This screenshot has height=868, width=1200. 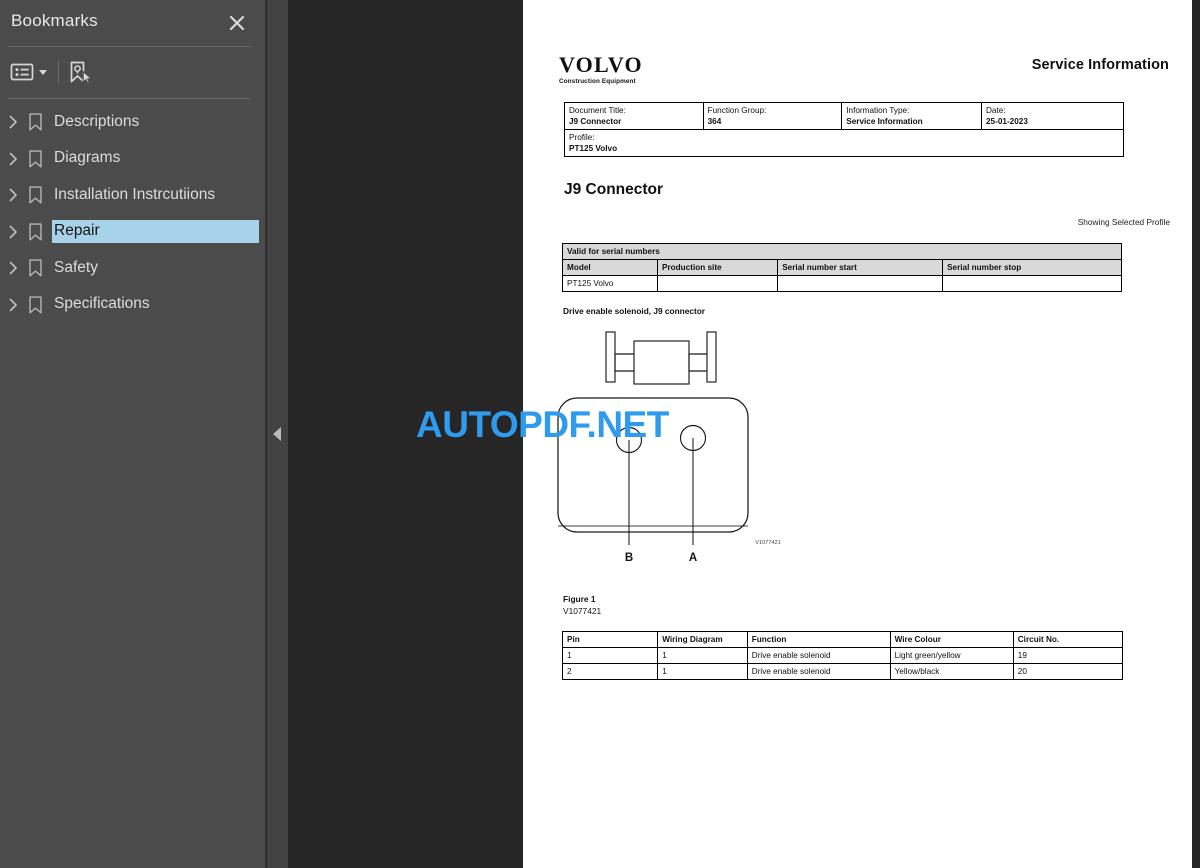 I want to click on collapse-left-icon, so click(x=277, y=434).